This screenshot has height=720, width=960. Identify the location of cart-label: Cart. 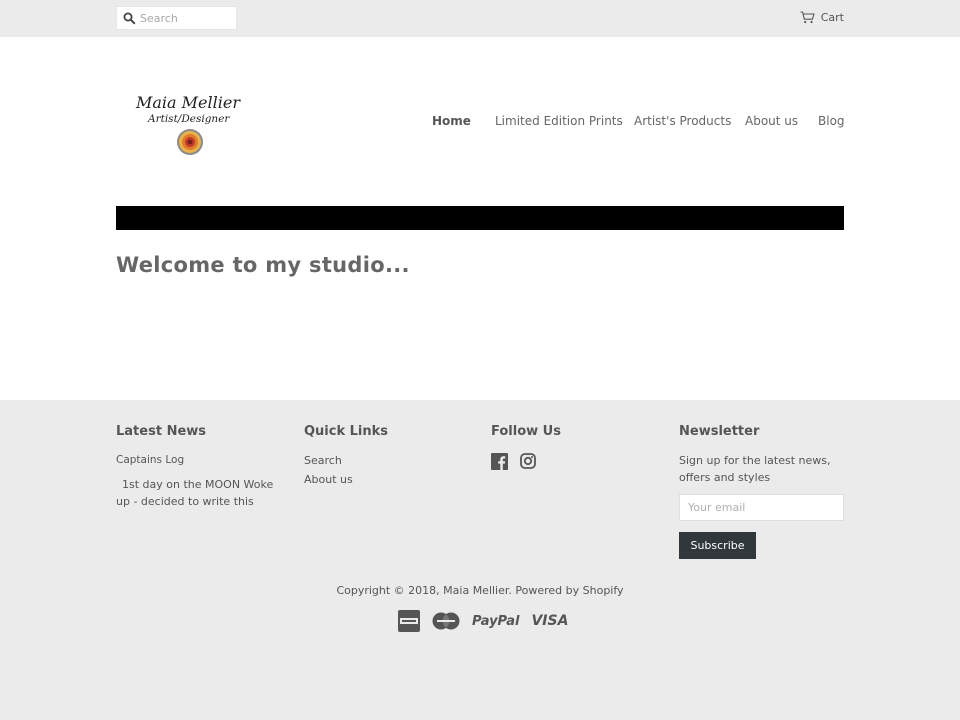
(832, 17).